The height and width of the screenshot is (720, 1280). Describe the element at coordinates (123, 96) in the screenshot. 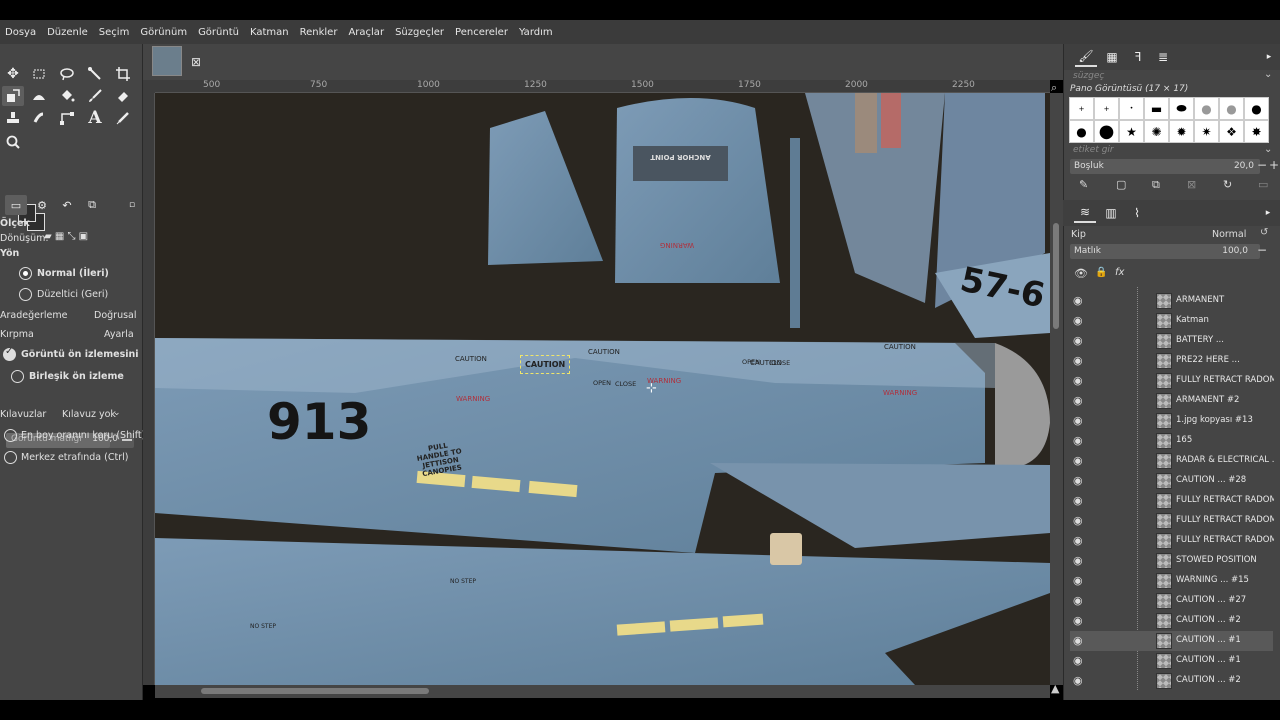

I see `eraser-icon` at that location.